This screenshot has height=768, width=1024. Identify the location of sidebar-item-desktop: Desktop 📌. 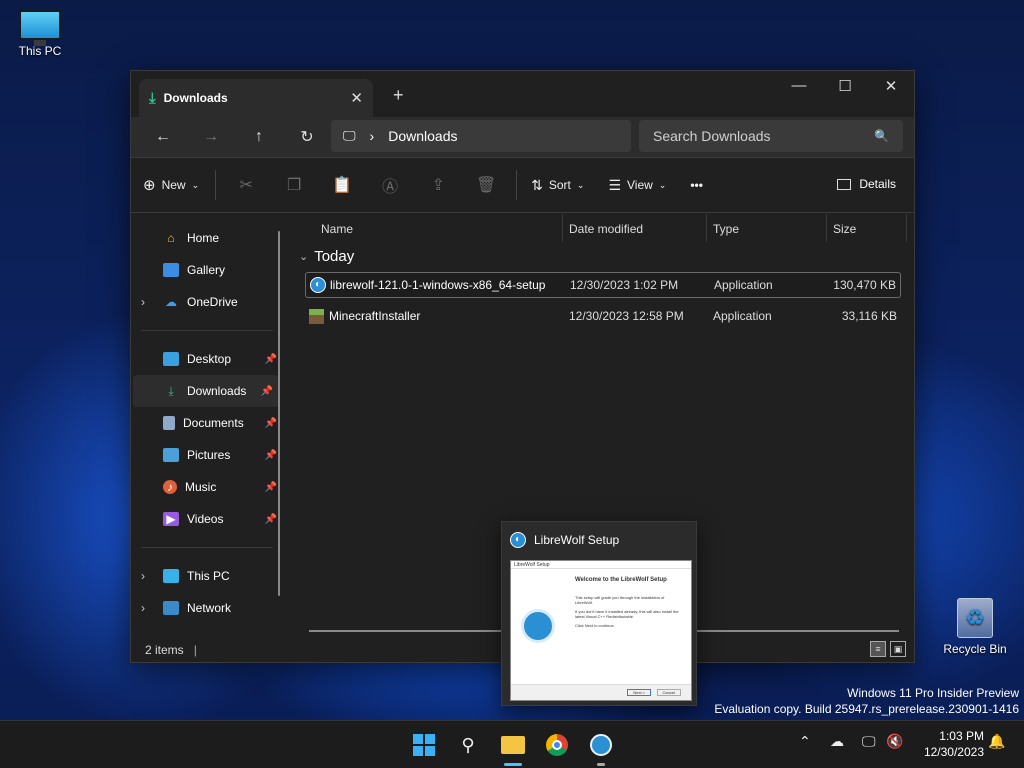
(207, 359).